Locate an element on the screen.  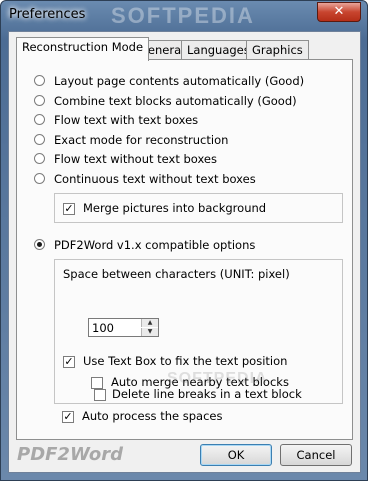
close-button: ✕ is located at coordinates (339, 12).